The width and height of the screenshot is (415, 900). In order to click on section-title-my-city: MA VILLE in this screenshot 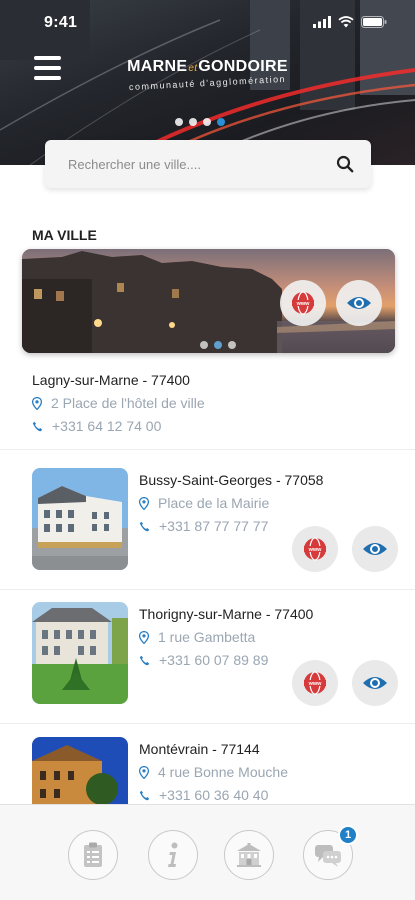, I will do `click(64, 235)`.